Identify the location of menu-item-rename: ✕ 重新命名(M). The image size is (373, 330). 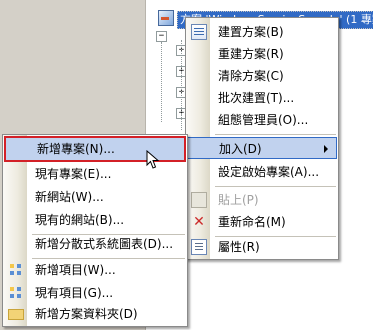
(262, 222).